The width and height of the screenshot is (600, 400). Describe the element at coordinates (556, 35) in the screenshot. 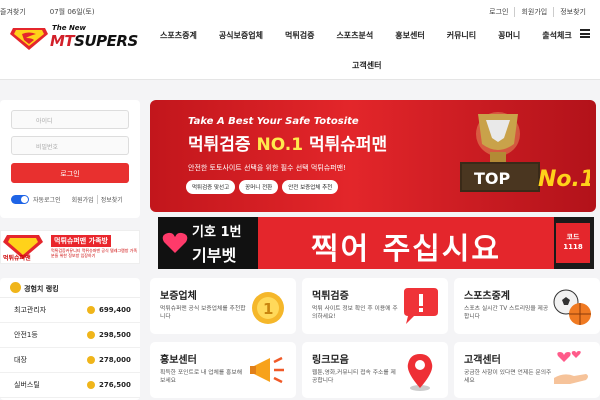

I see `nav-item-attendance: 출석체크` at that location.